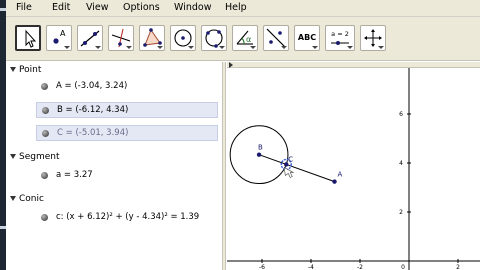 The image size is (480, 270). What do you see at coordinates (141, 7) in the screenshot?
I see `menu-options: Options` at bounding box center [141, 7].